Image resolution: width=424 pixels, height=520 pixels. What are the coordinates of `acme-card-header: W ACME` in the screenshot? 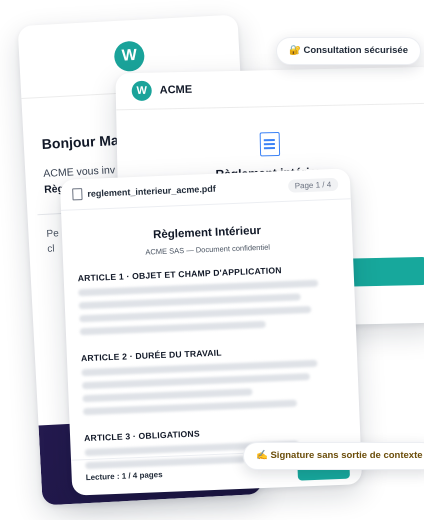 It's located at (269, 88).